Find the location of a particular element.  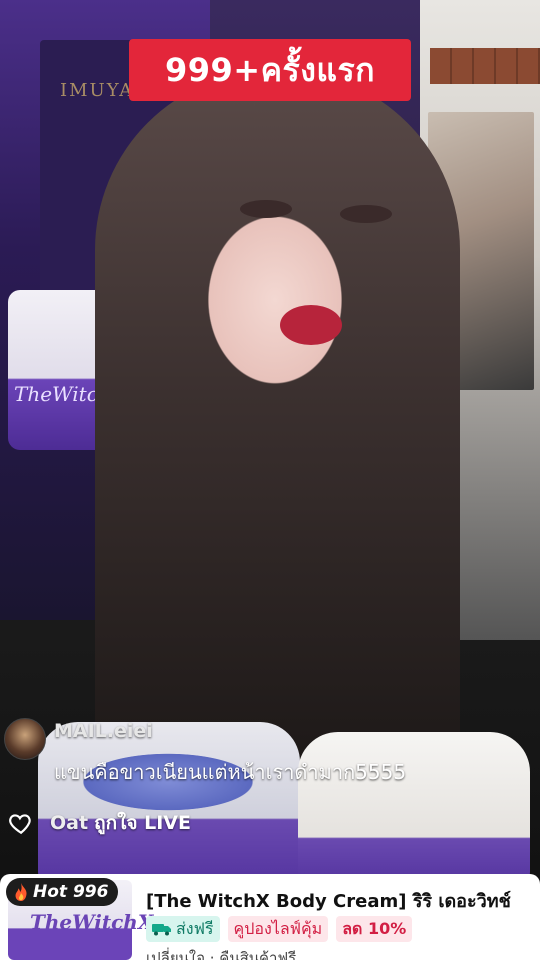

hot-badge: Hot 996 is located at coordinates (62, 892).